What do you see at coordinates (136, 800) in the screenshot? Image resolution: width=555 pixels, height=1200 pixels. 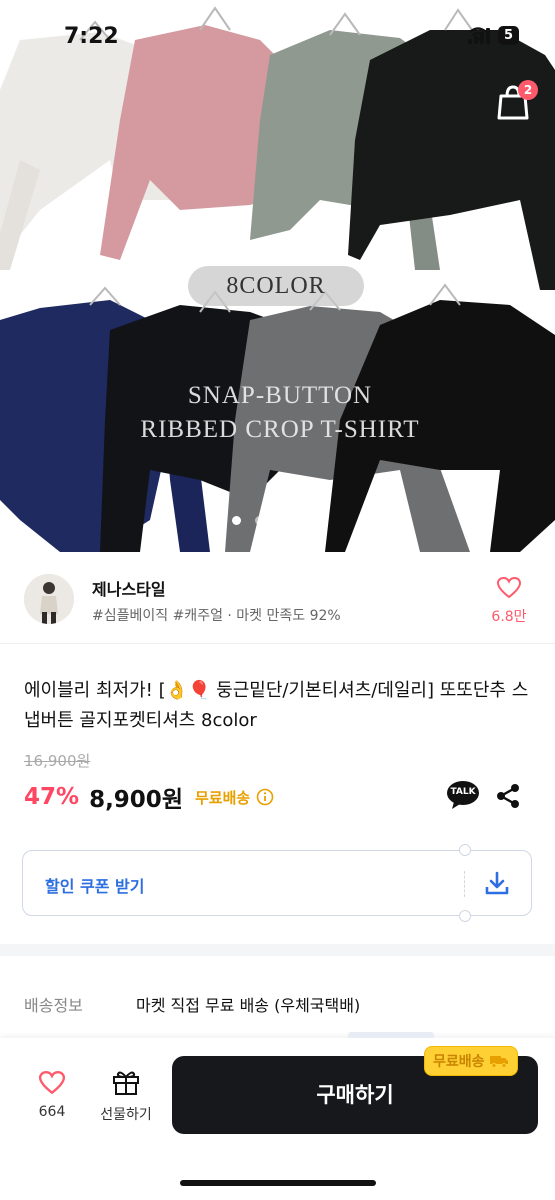 I see `sale-price: 8,900원` at bounding box center [136, 800].